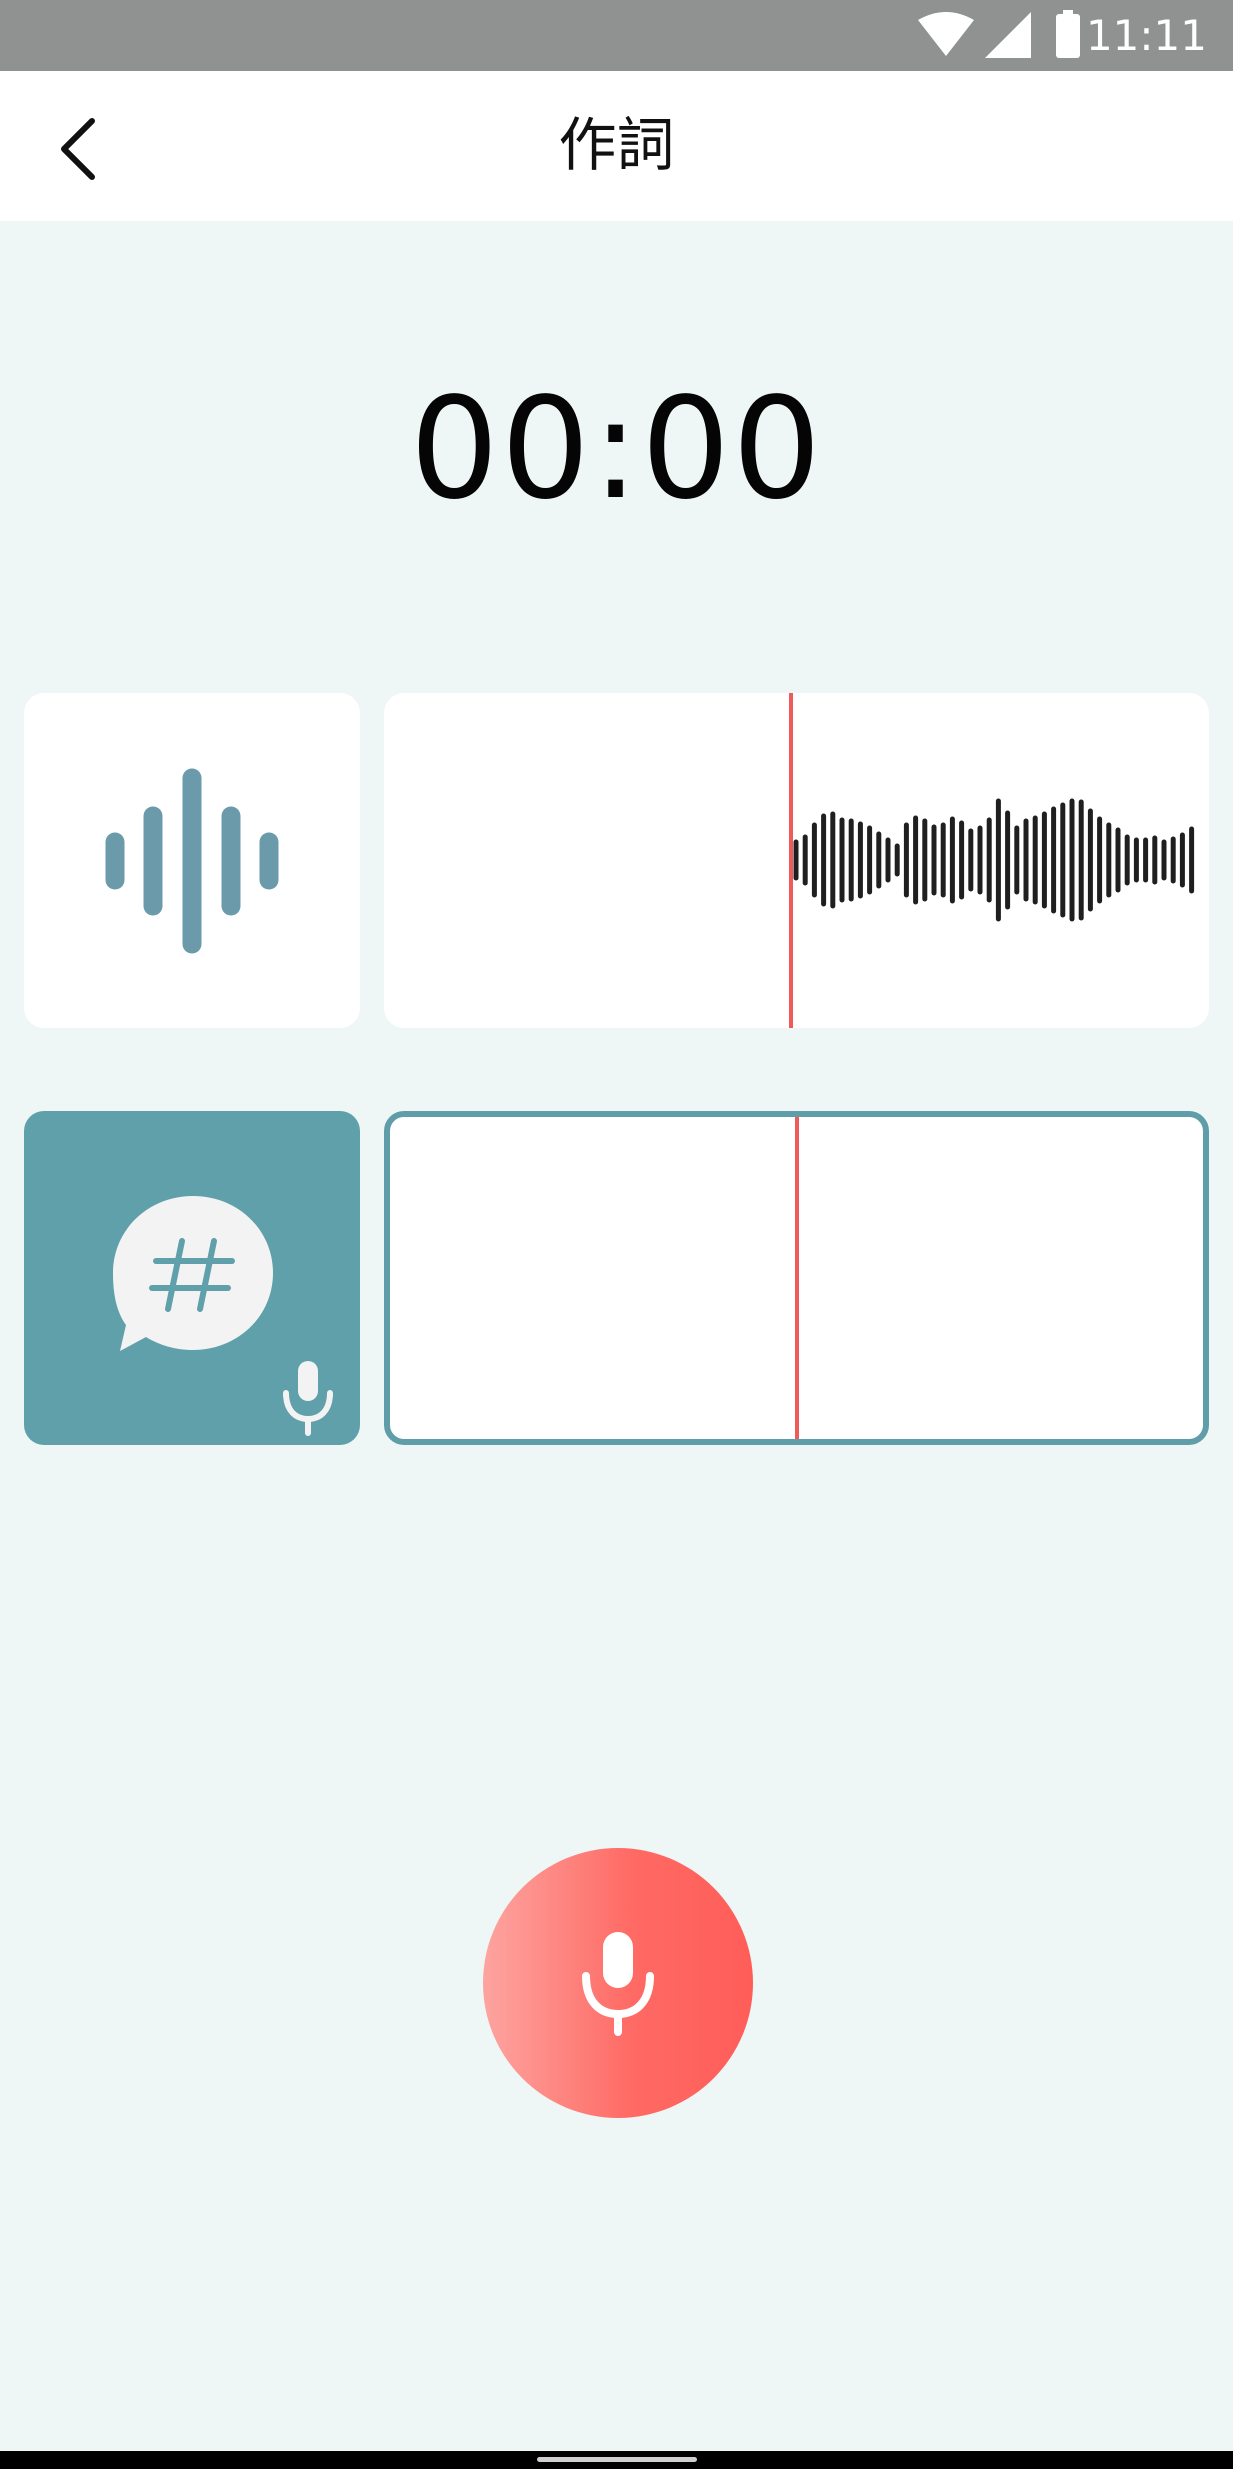 The height and width of the screenshot is (2469, 1233). What do you see at coordinates (1008, 35) in the screenshot?
I see `cellular-signal-icon` at bounding box center [1008, 35].